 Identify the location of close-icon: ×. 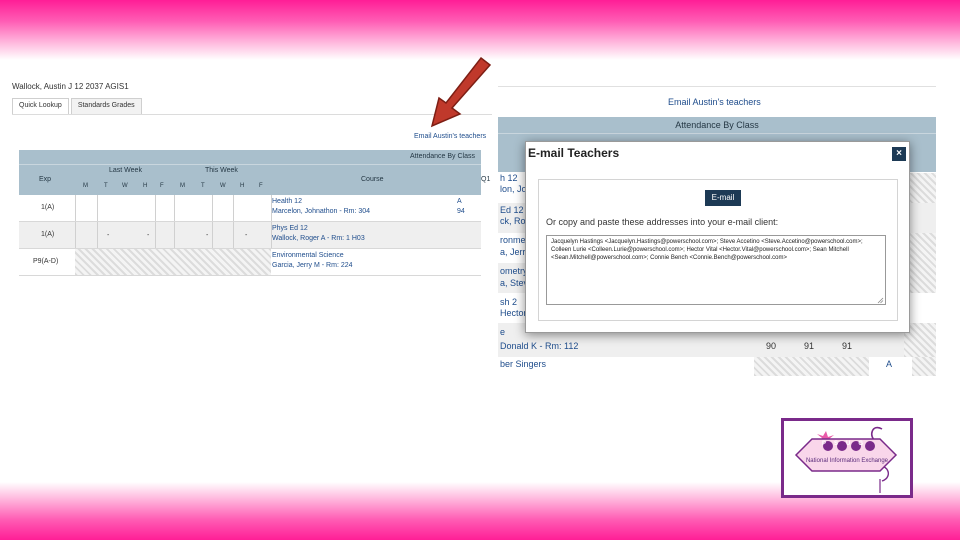
(899, 154).